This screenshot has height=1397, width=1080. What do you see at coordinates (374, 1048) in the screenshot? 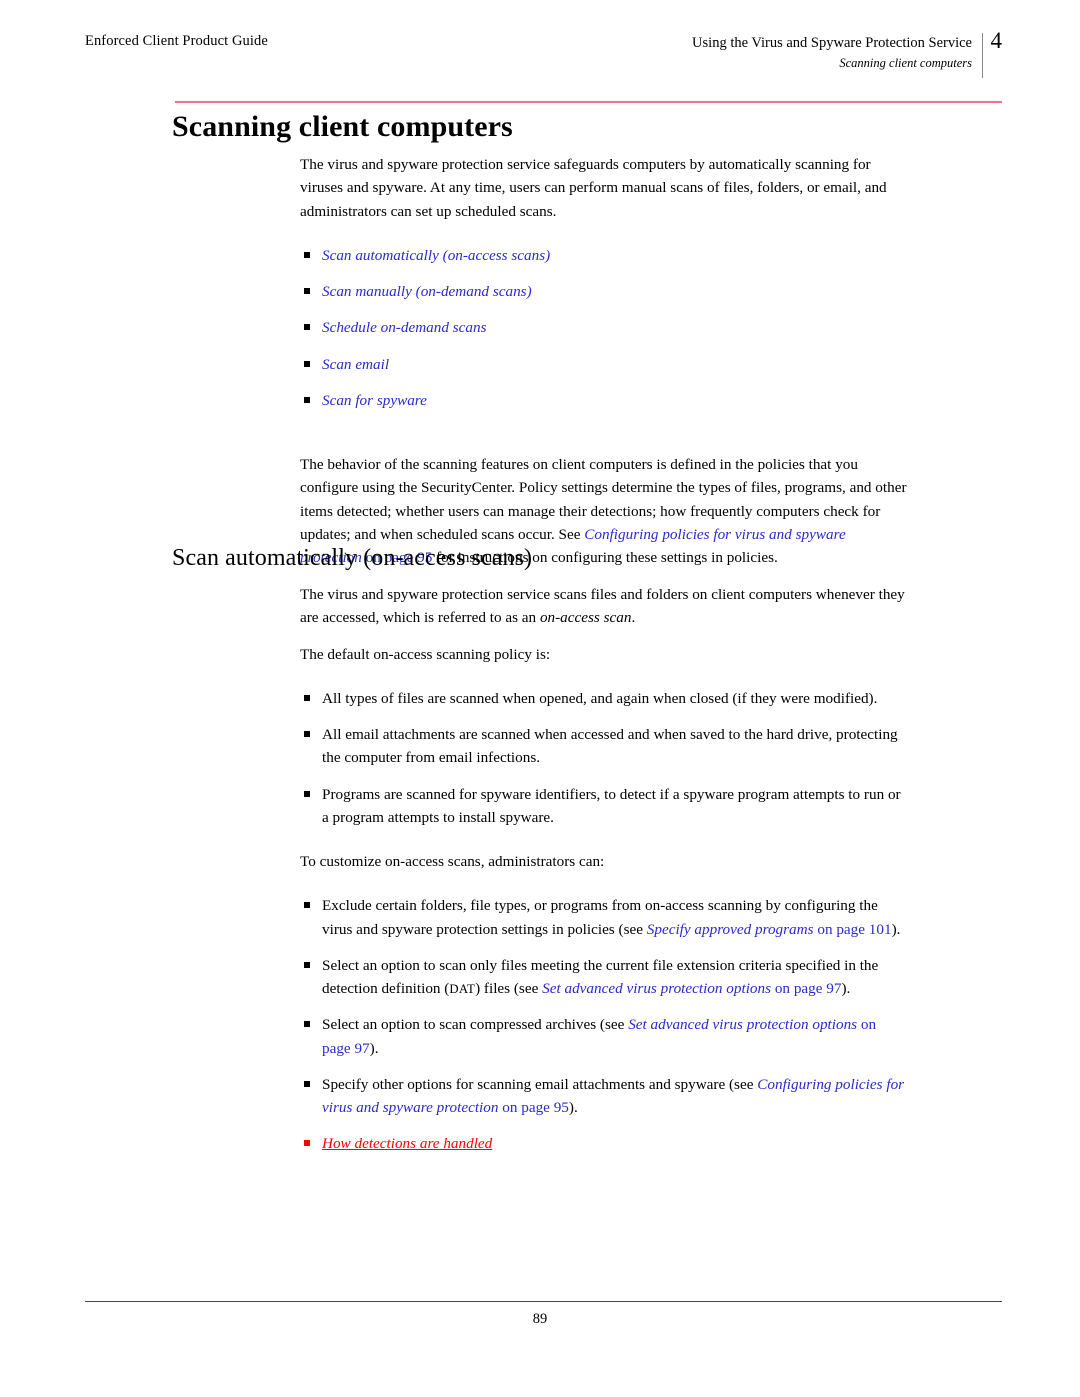
I see `customize-item-3-tail: ).` at bounding box center [374, 1048].